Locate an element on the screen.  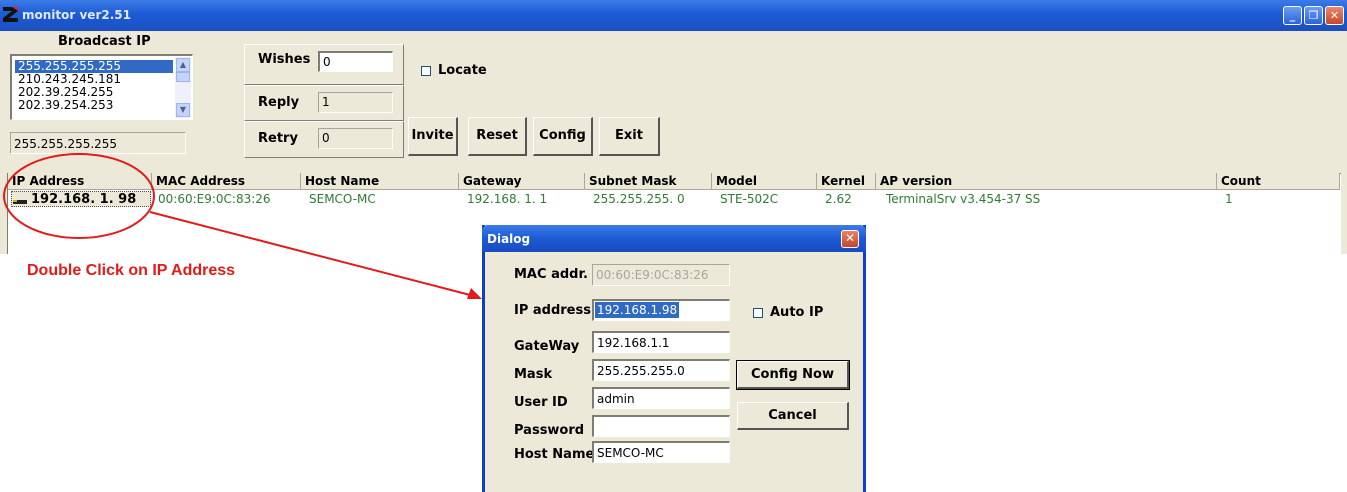
mac-label: MAC addr. is located at coordinates (551, 274).